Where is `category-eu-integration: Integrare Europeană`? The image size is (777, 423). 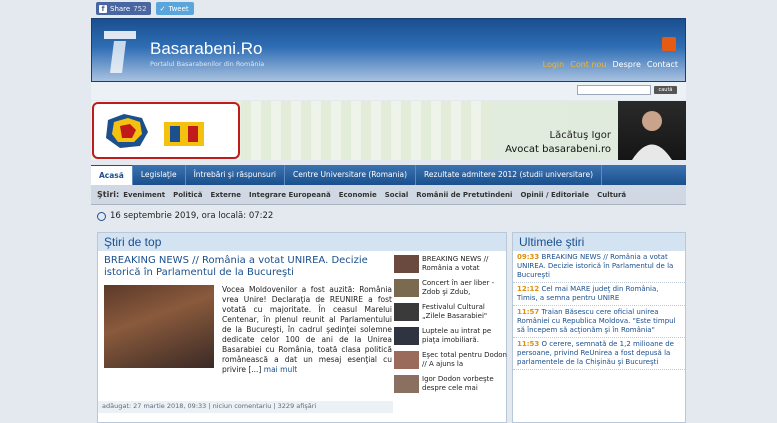
category-eu-integration: Integrare Europeană is located at coordinates (290, 195).